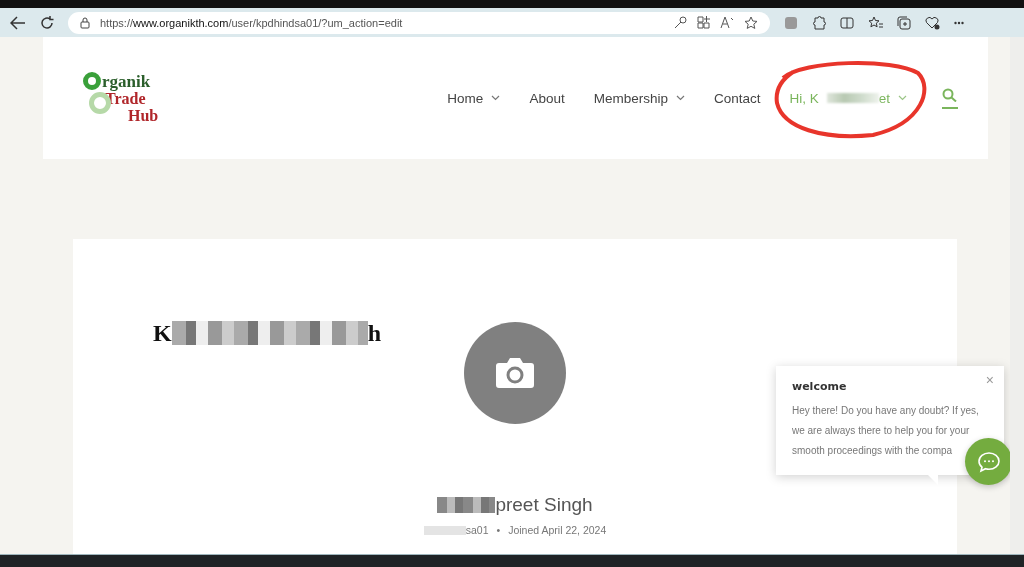 The image size is (1024, 567). Describe the element at coordinates (737, 98) in the screenshot. I see `nav-link: Contact` at that location.